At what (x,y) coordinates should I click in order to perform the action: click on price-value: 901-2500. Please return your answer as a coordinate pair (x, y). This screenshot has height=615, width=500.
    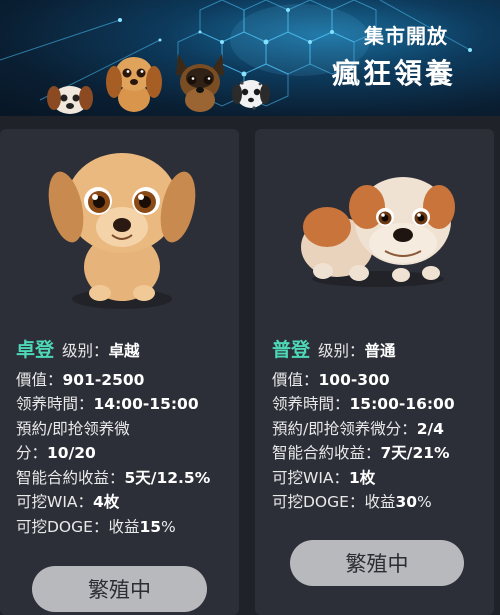
    Looking at the image, I should click on (103, 379).